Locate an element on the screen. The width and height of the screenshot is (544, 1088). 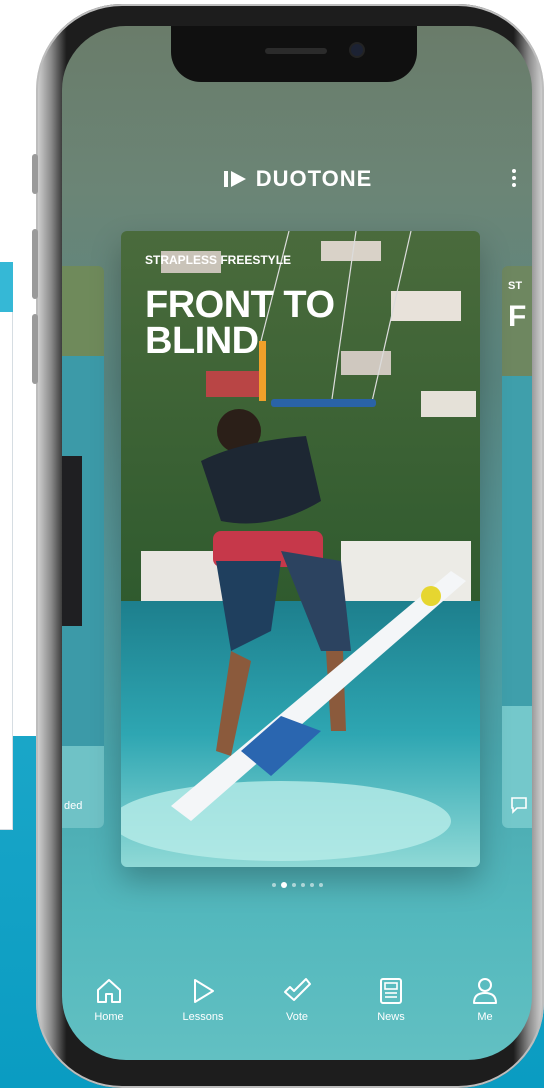
phone-notch is located at coordinates (294, 54).